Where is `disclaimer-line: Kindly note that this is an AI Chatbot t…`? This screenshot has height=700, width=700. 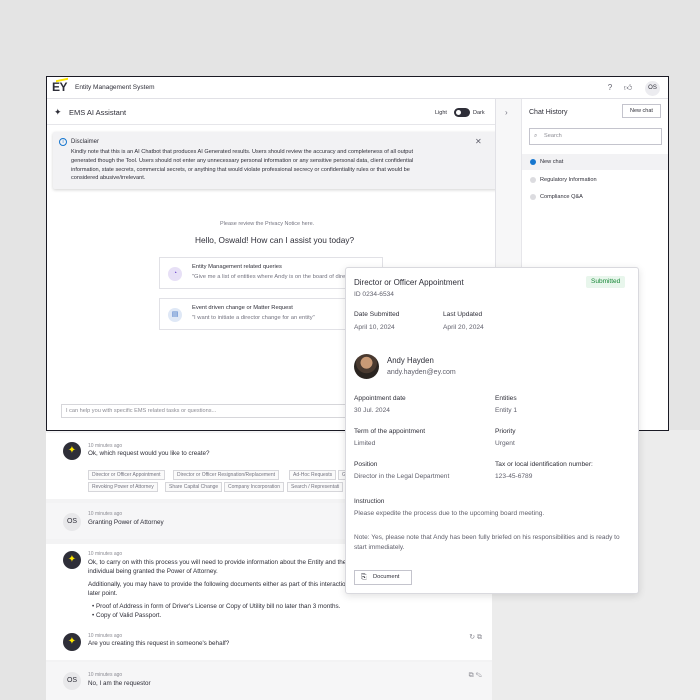
disclaimer-line: Kindly note that this is an AI Chatbot t… is located at coordinates (242, 152).